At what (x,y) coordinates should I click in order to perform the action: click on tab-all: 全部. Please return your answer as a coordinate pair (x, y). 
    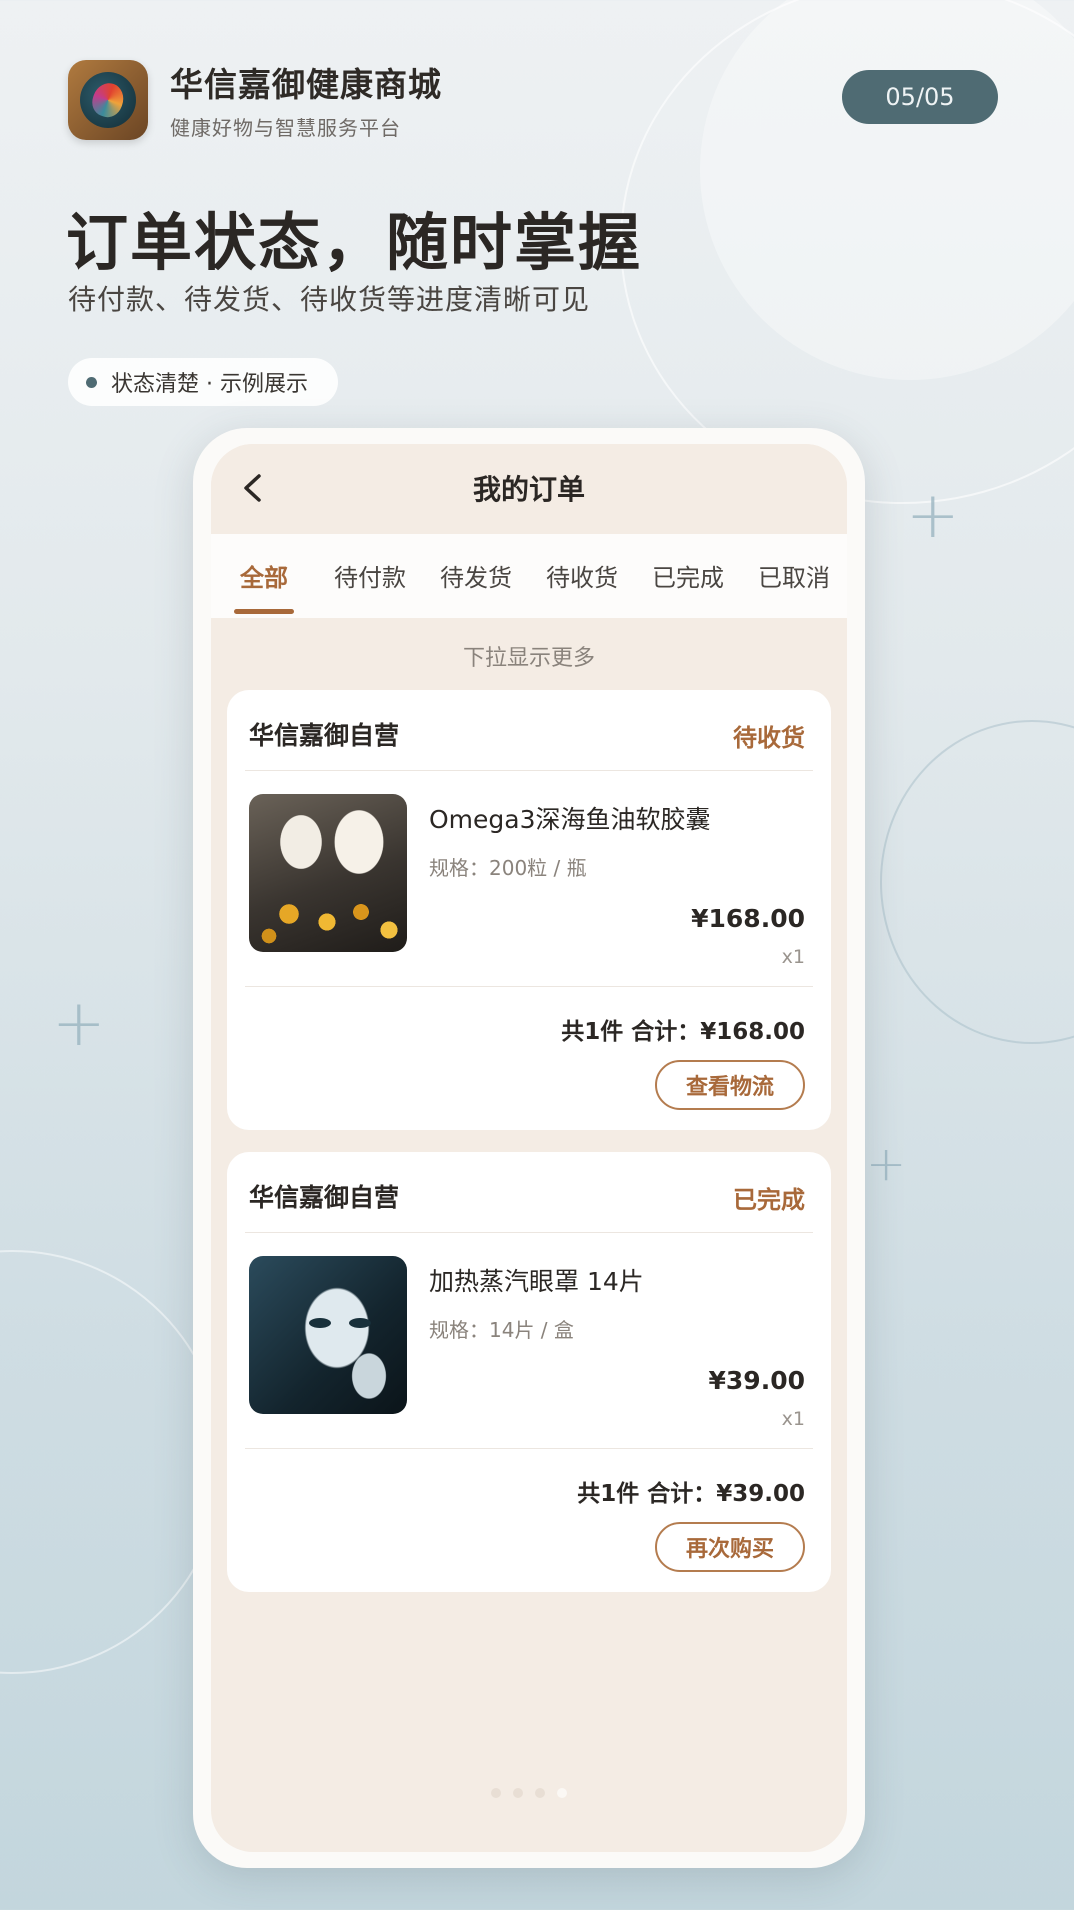
    Looking at the image, I should click on (264, 576).